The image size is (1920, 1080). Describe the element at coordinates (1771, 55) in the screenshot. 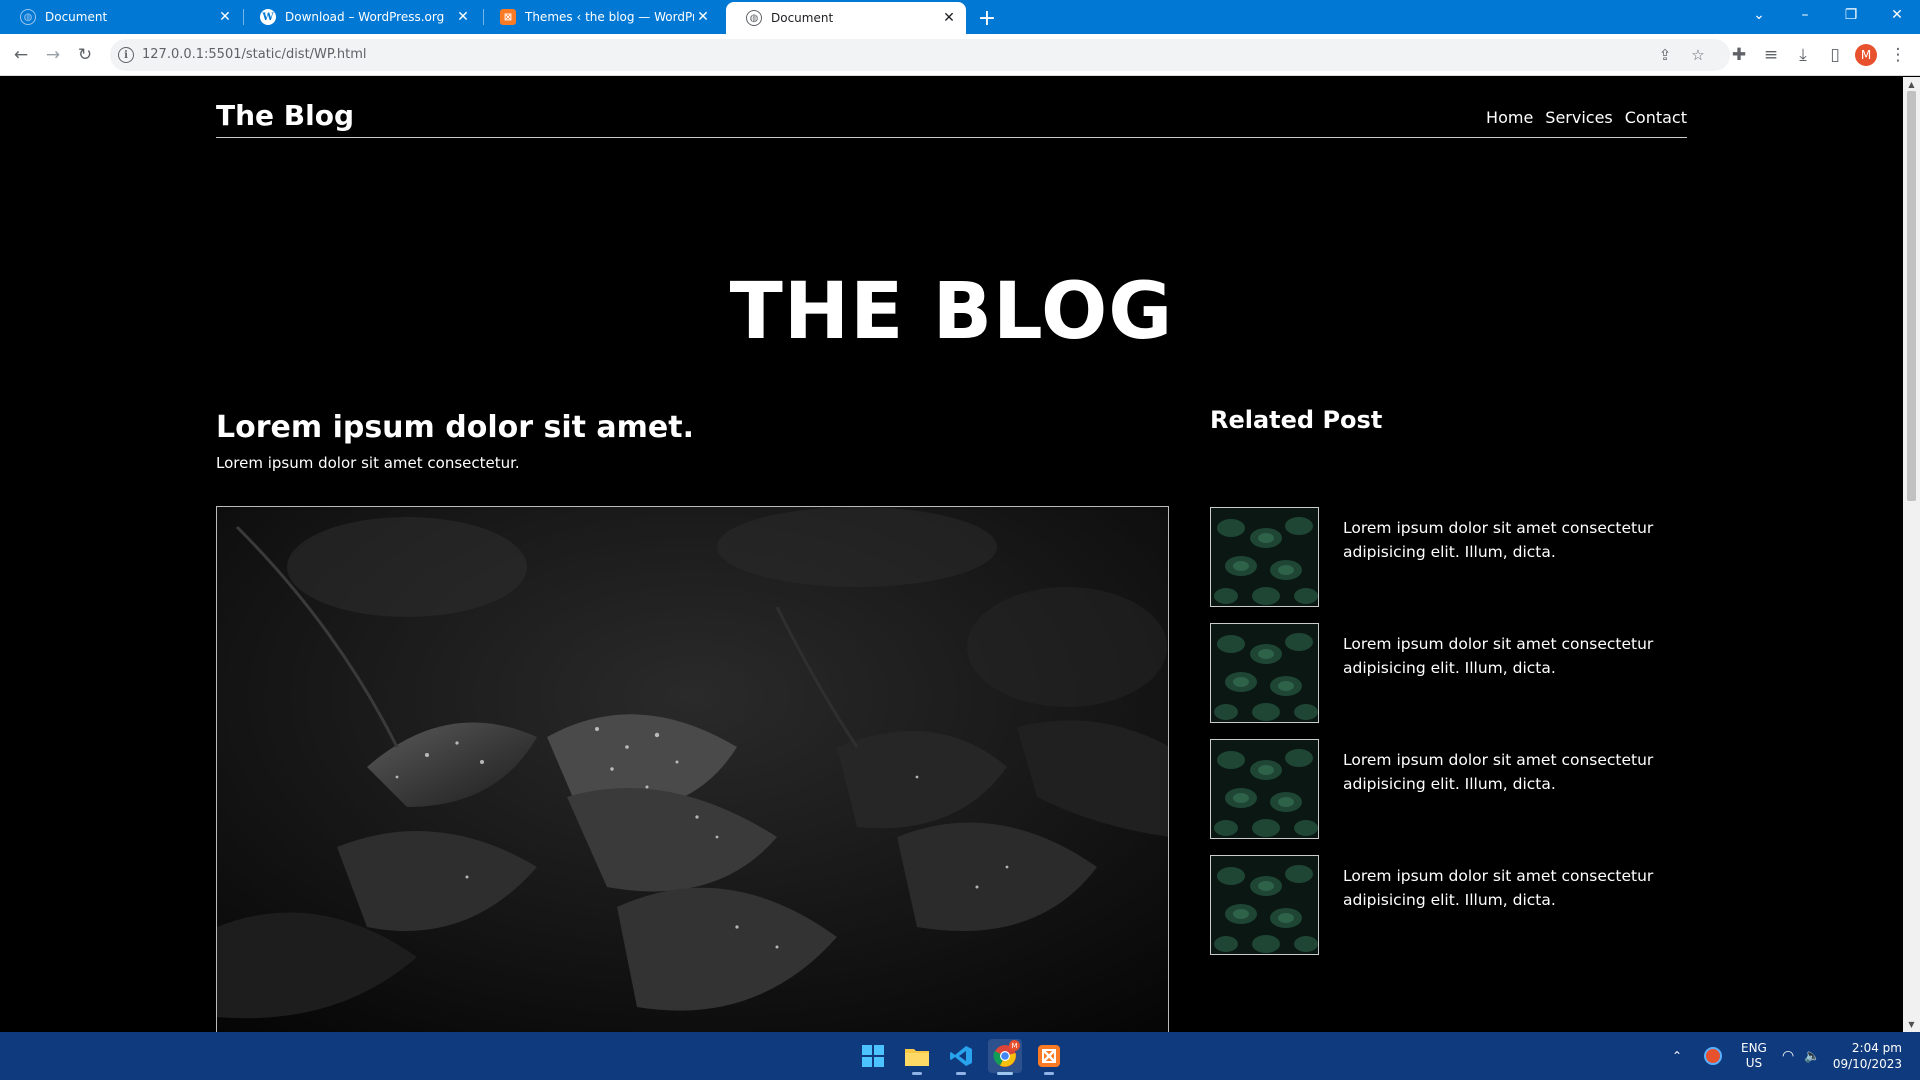

I see `reading-list-icon: ≡` at that location.